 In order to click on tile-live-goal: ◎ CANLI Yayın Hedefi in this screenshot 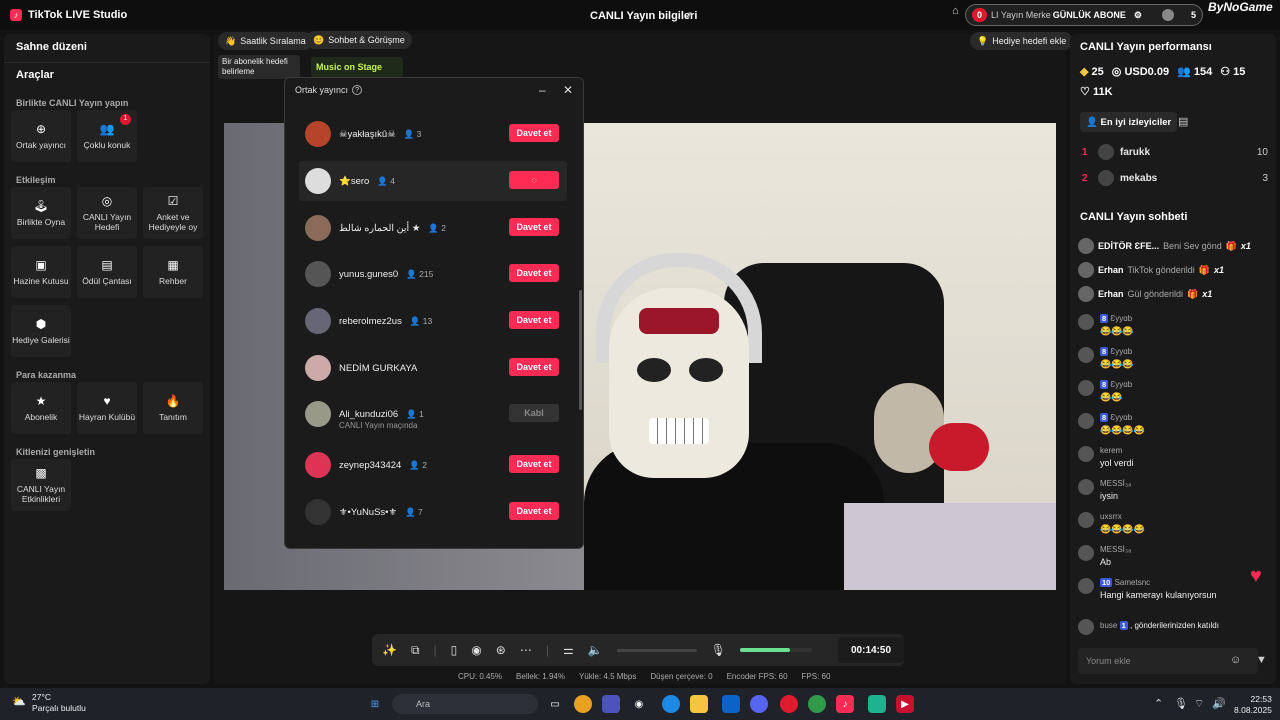, I will do `click(107, 213)`.